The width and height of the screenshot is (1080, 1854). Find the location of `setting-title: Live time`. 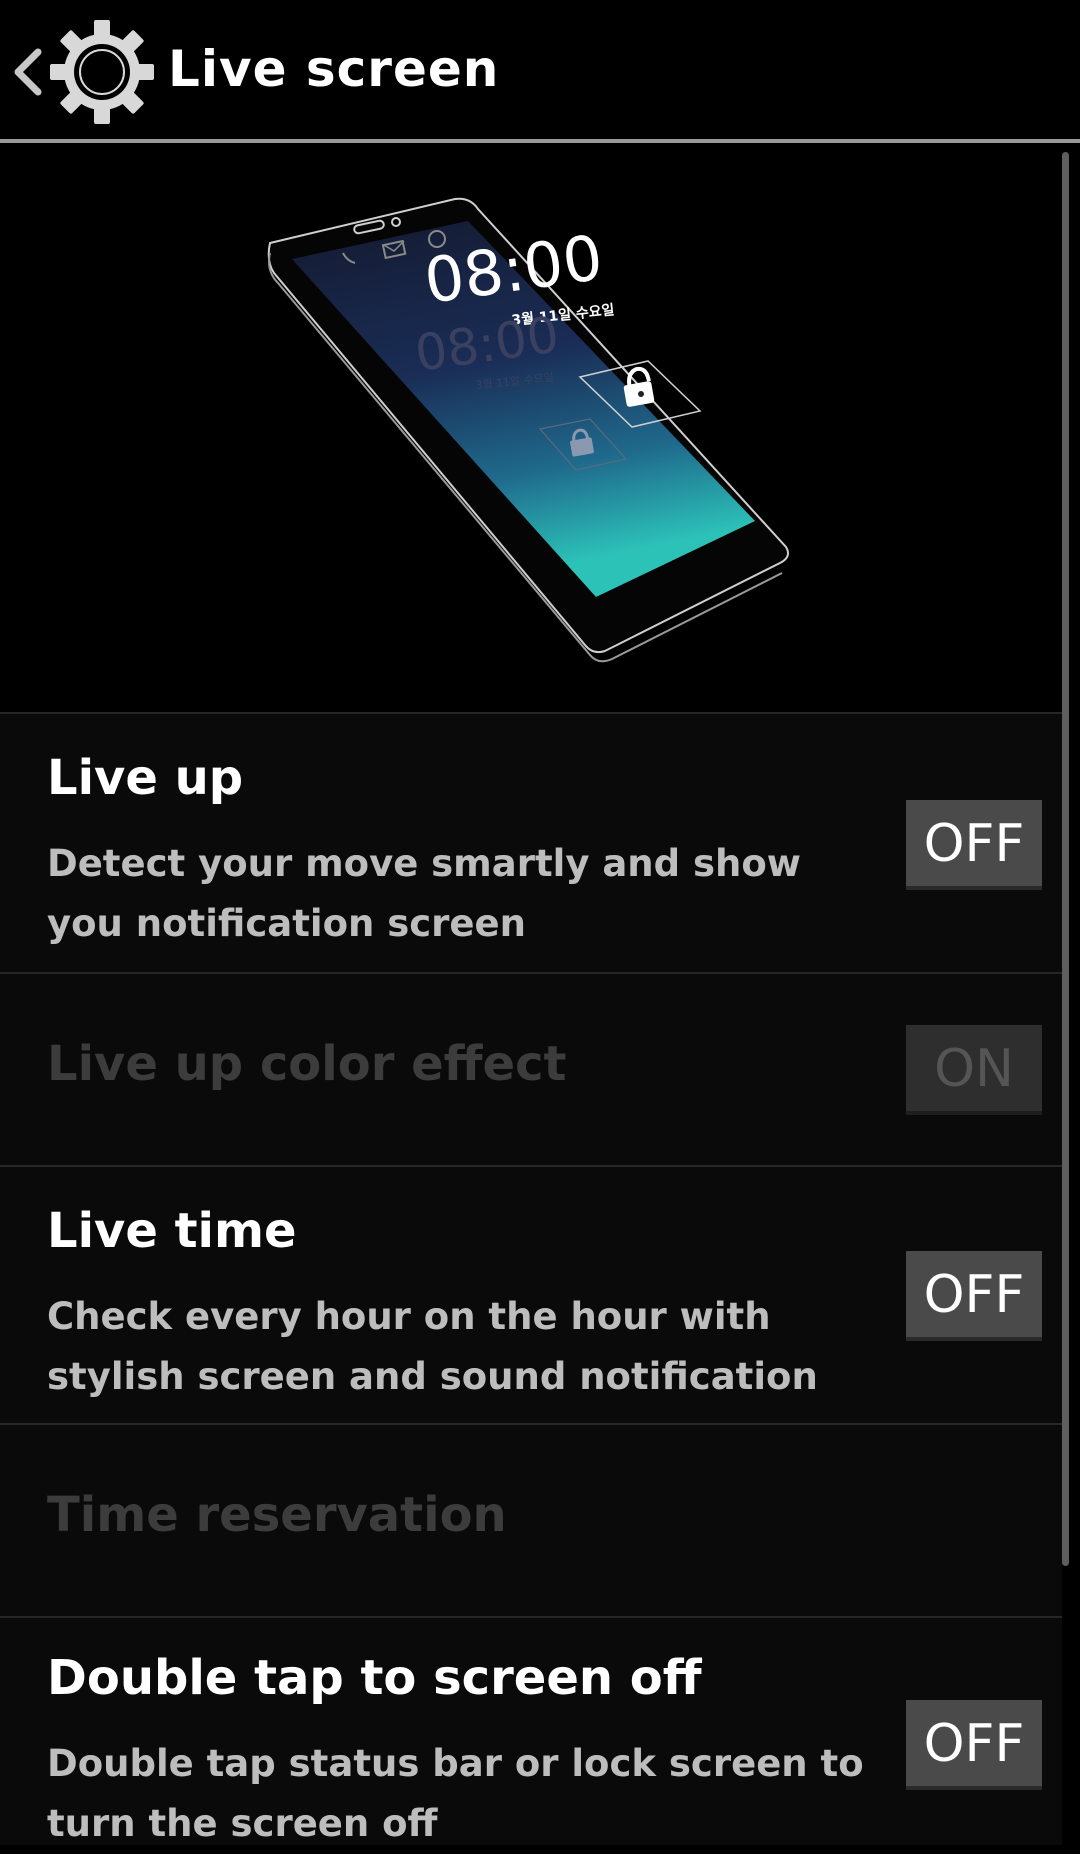

setting-title: Live time is located at coordinates (172, 1231).